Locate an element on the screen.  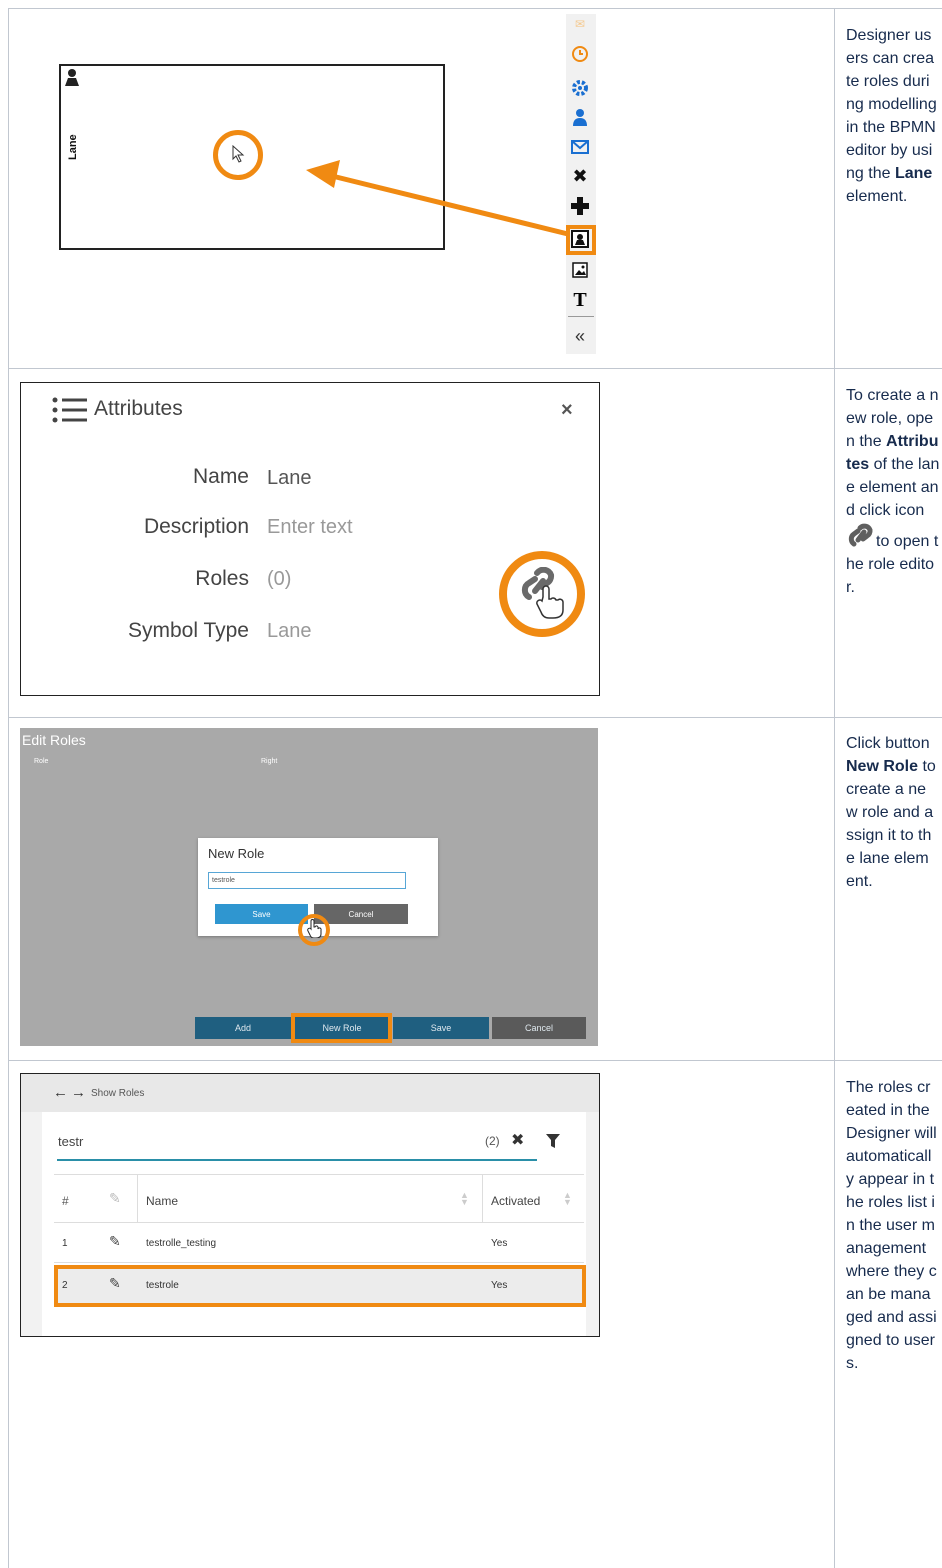
table-left-border is located at coordinates (8, 788).